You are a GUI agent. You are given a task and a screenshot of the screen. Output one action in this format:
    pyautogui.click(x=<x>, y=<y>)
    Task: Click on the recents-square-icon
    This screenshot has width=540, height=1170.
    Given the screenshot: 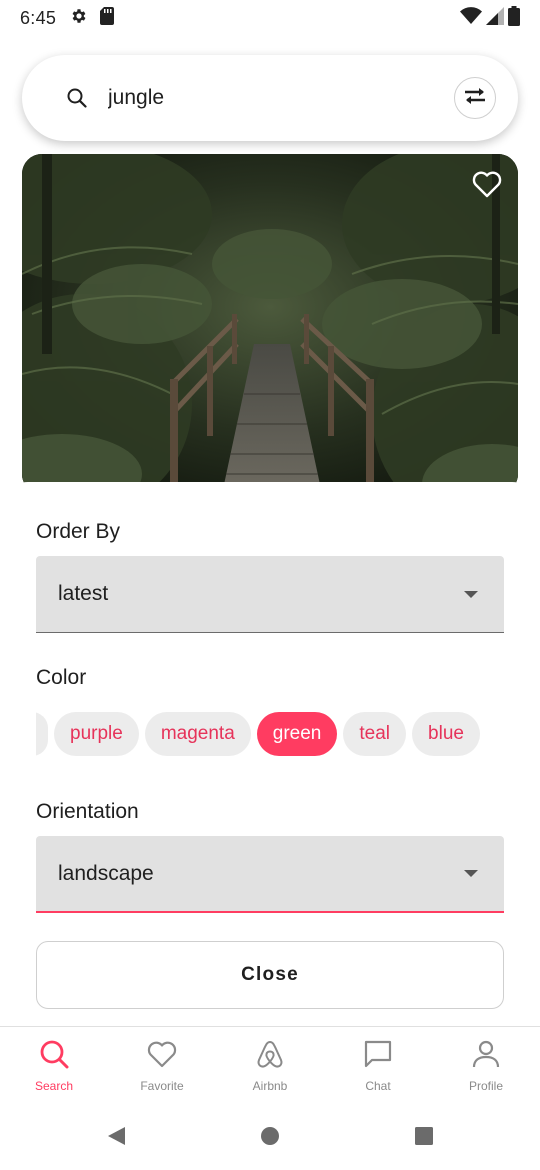 What is the action you would take?
    pyautogui.click(x=424, y=1136)
    